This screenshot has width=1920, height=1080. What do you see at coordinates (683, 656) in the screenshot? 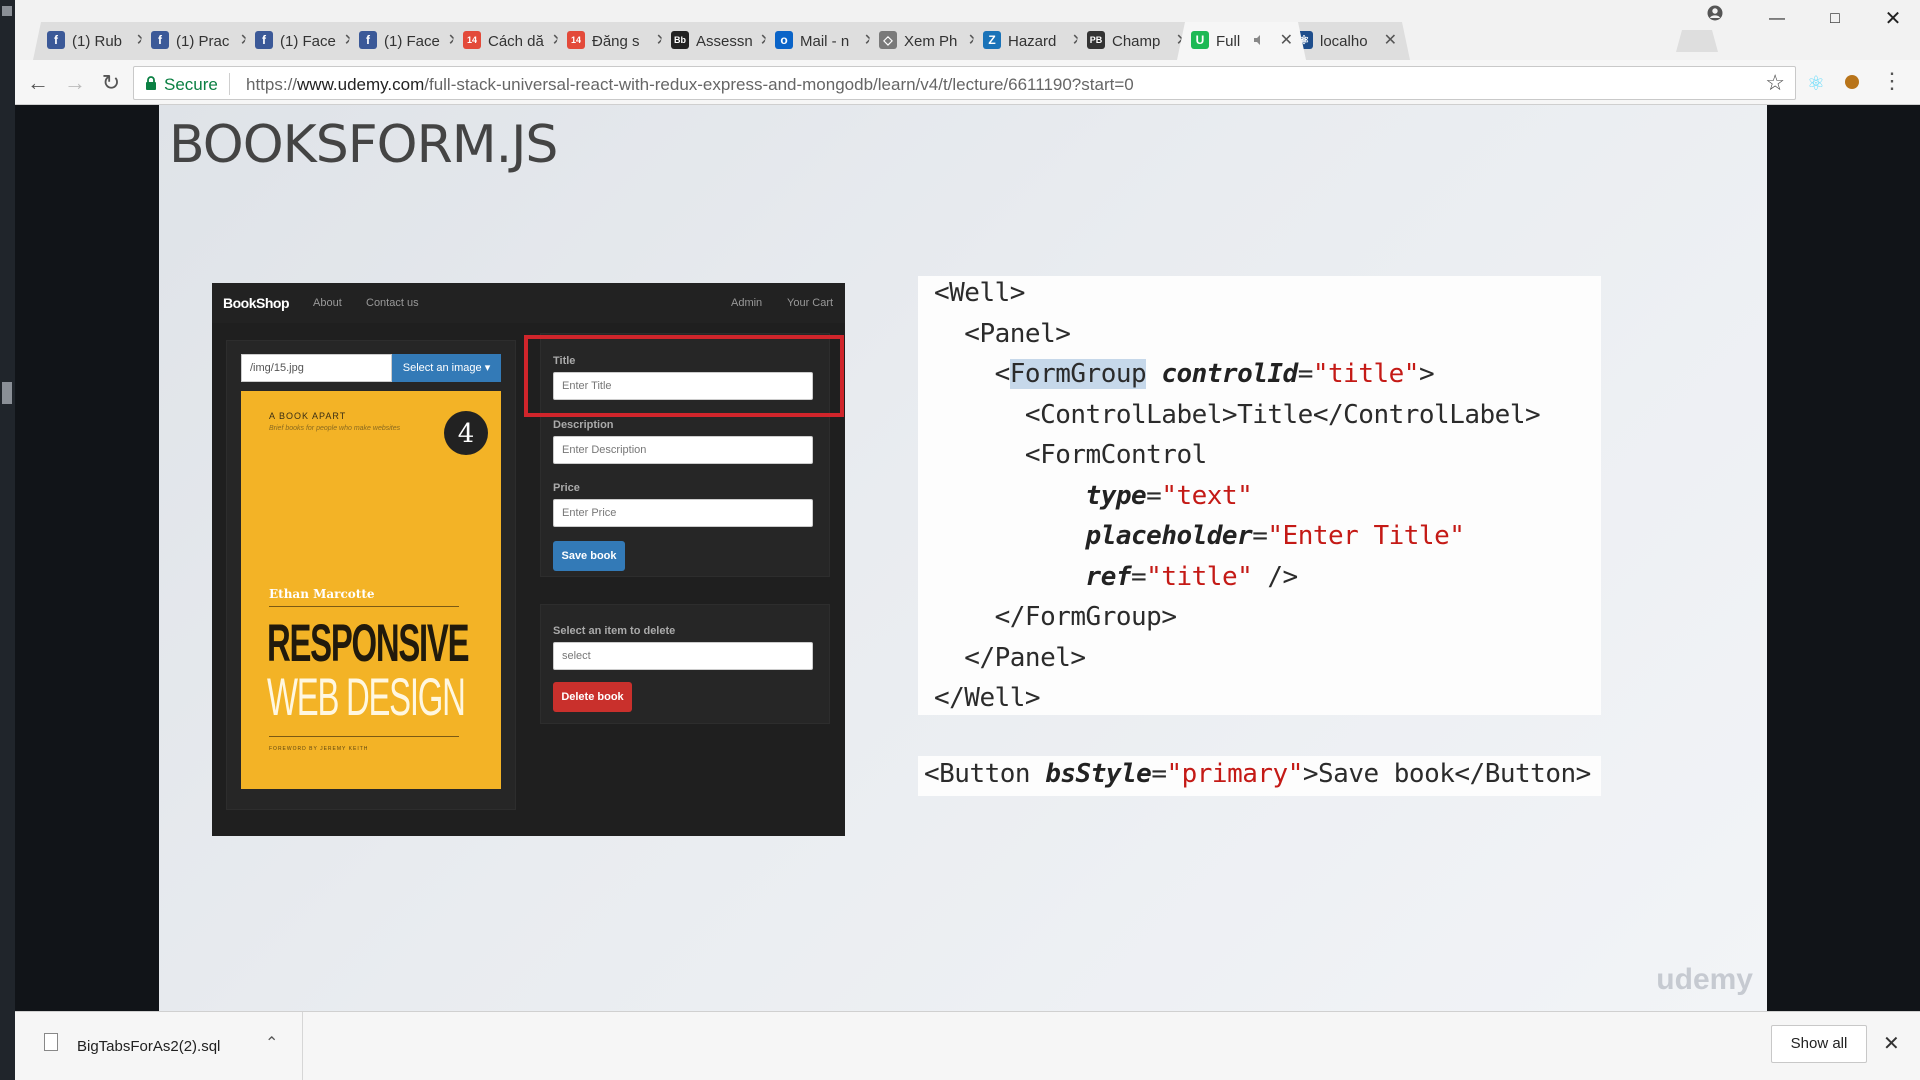
I see `delete-select: select` at bounding box center [683, 656].